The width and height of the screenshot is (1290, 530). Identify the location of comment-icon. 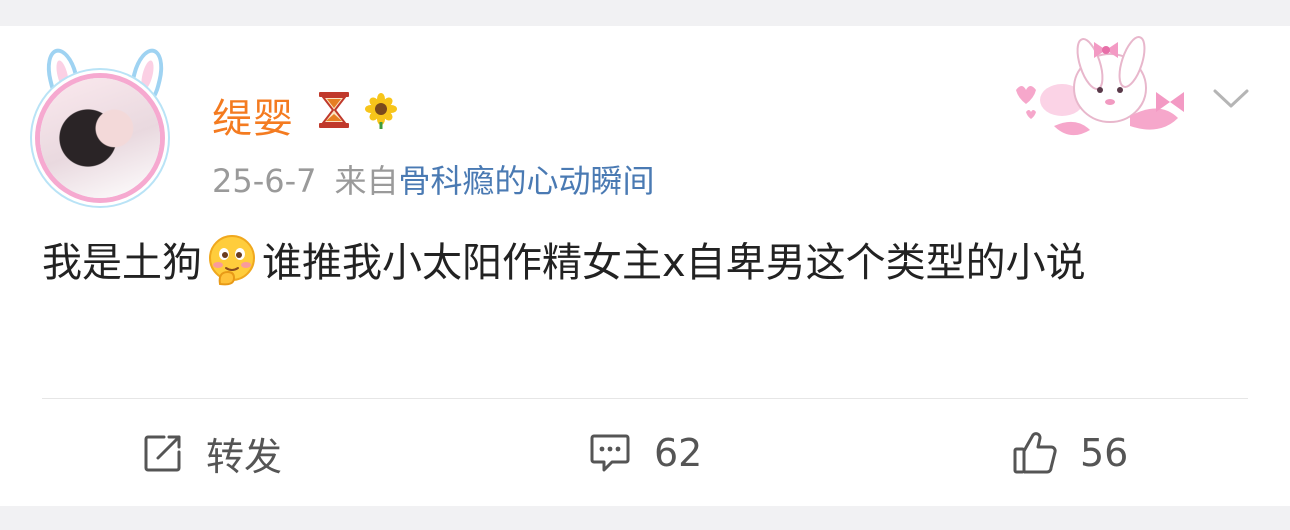
(610, 453).